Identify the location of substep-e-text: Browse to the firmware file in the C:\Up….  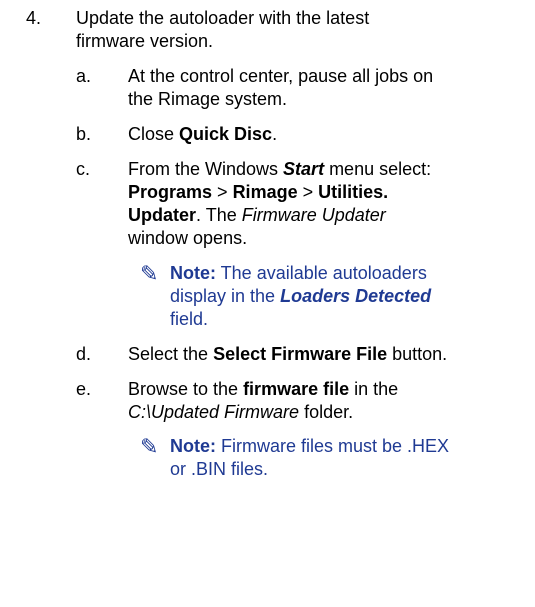
(263, 401).